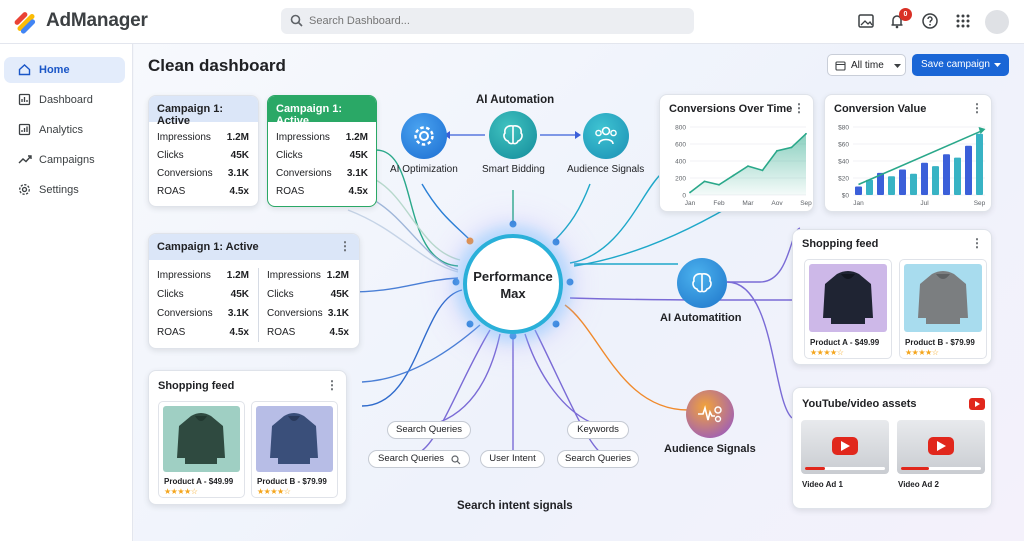 Image resolution: width=1024 pixels, height=541 pixels. I want to click on ai-automatition-node, so click(702, 283).